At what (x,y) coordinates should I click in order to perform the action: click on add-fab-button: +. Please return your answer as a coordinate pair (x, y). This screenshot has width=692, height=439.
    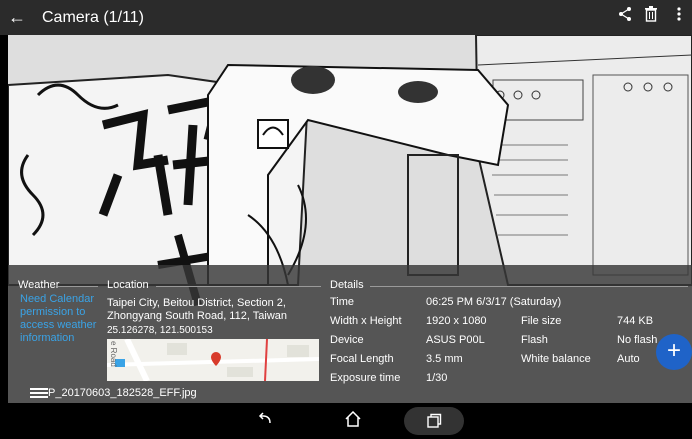
    Looking at the image, I should click on (674, 352).